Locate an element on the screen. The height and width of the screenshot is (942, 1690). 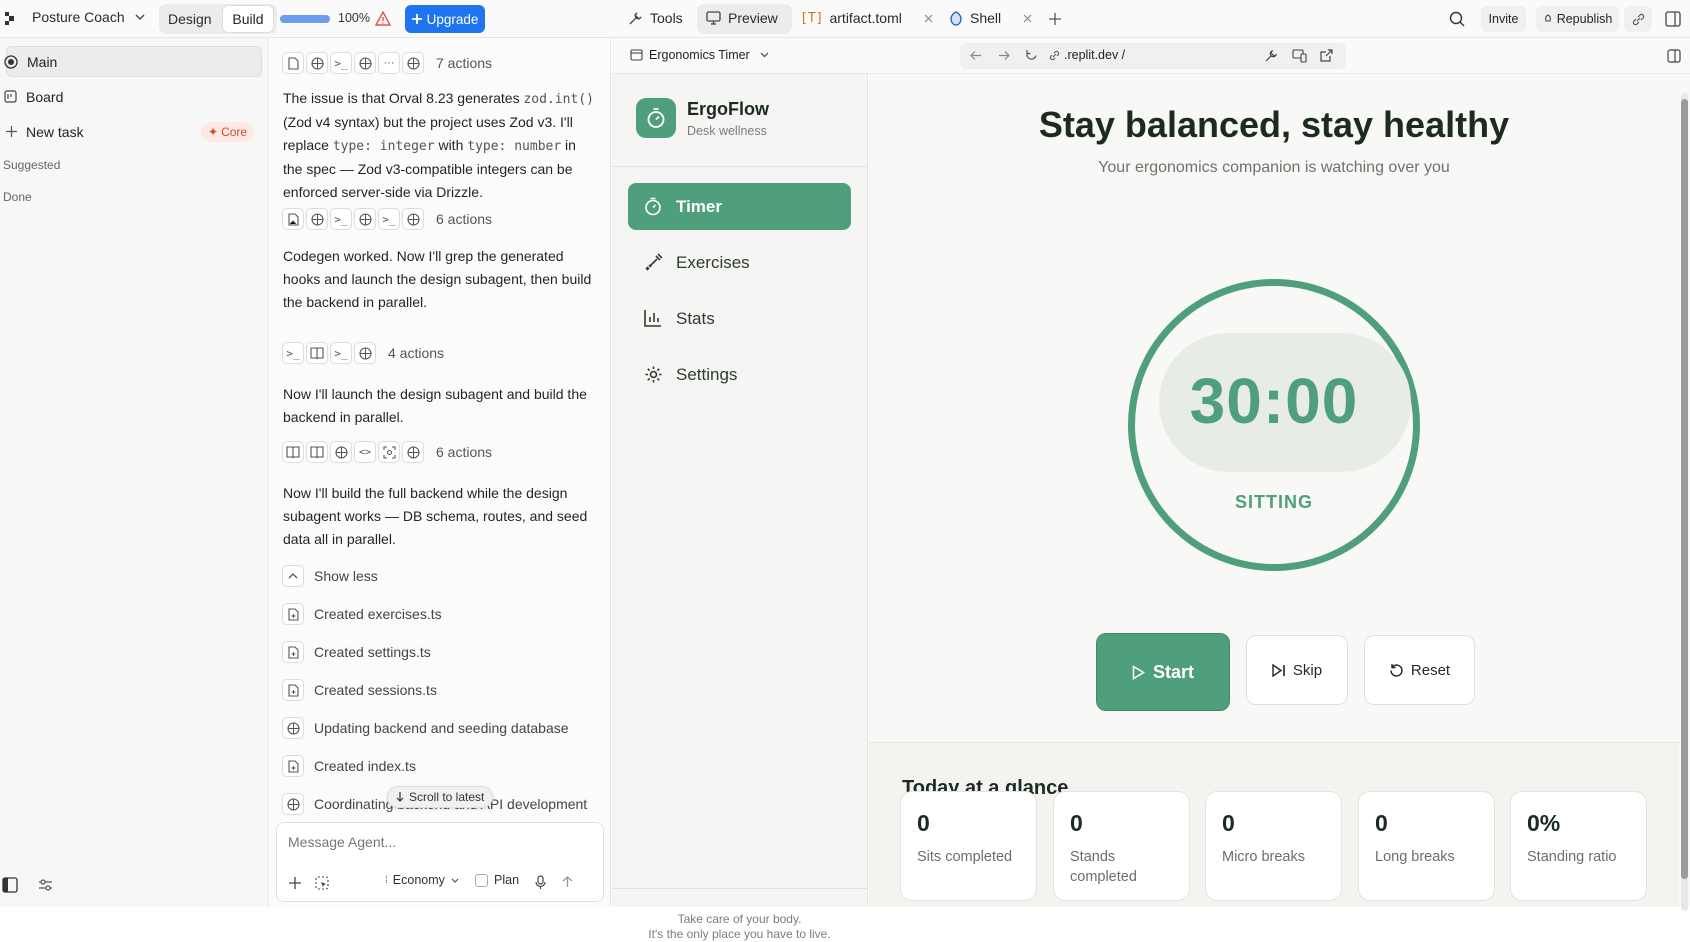
action-group: <> 6 actions is located at coordinates (387, 452).